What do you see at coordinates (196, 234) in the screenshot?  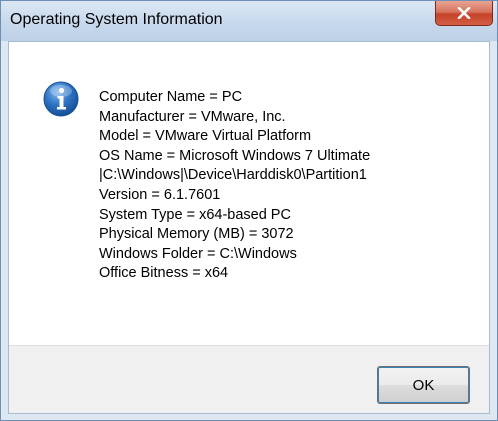 I see `physical-memory-line: Physical Memory (MB) = 3072` at bounding box center [196, 234].